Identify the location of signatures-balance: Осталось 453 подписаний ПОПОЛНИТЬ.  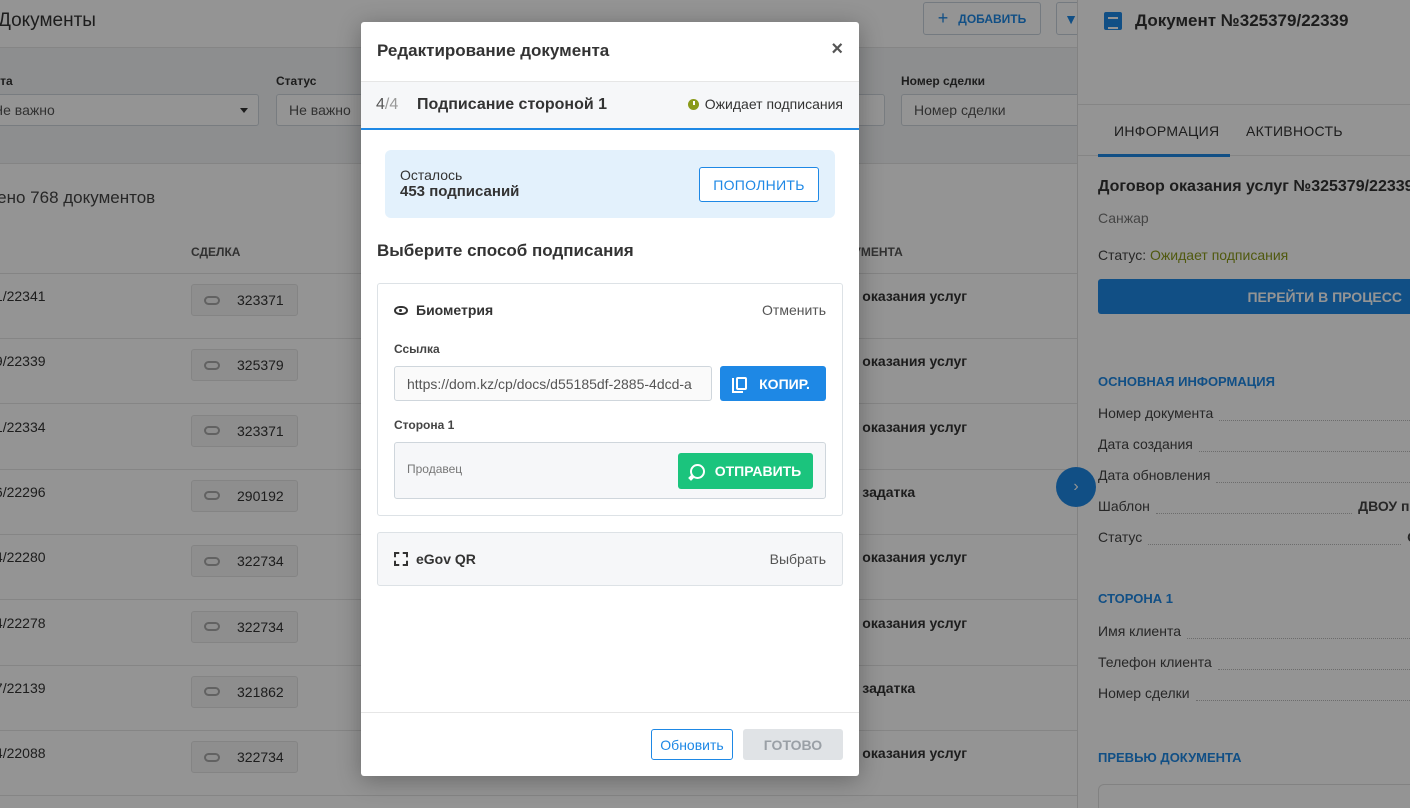
(610, 184).